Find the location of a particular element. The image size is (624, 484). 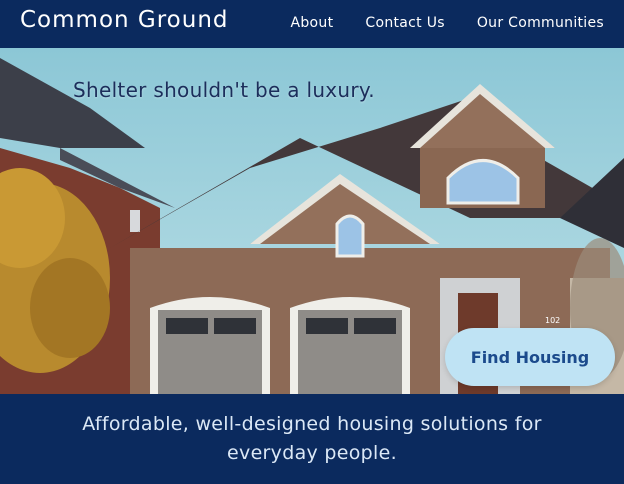

site-brand: Common Ground is located at coordinates (124, 20).